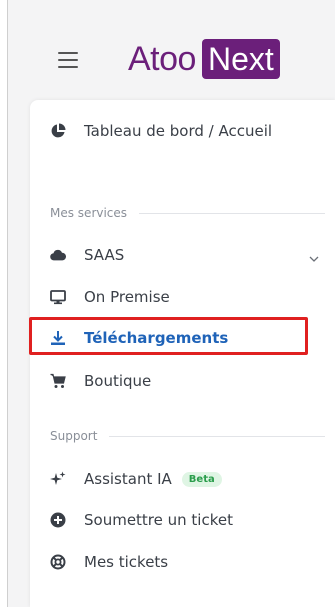 The width and height of the screenshot is (335, 607). I want to click on sidebar-item-downloads: Téléchargements, so click(139, 338).